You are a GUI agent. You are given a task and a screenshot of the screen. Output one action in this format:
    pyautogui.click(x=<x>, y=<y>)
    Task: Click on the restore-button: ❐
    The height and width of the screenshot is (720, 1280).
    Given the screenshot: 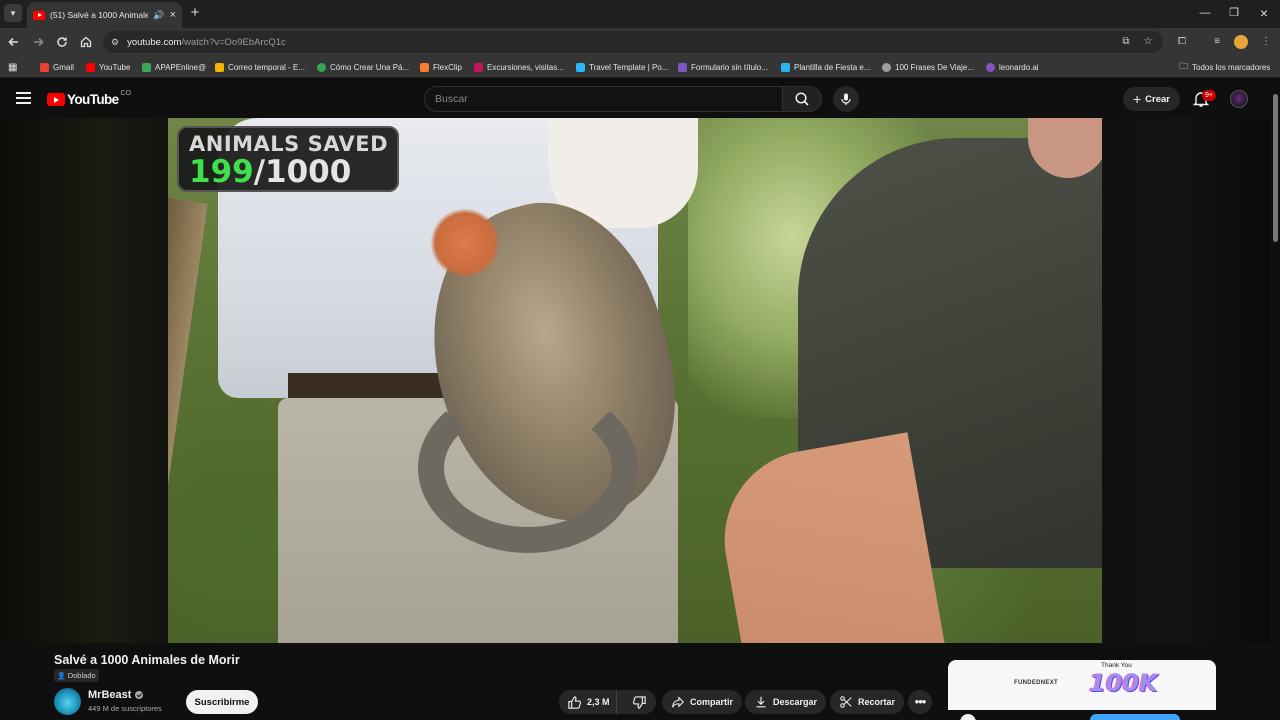 What is the action you would take?
    pyautogui.click(x=1234, y=13)
    